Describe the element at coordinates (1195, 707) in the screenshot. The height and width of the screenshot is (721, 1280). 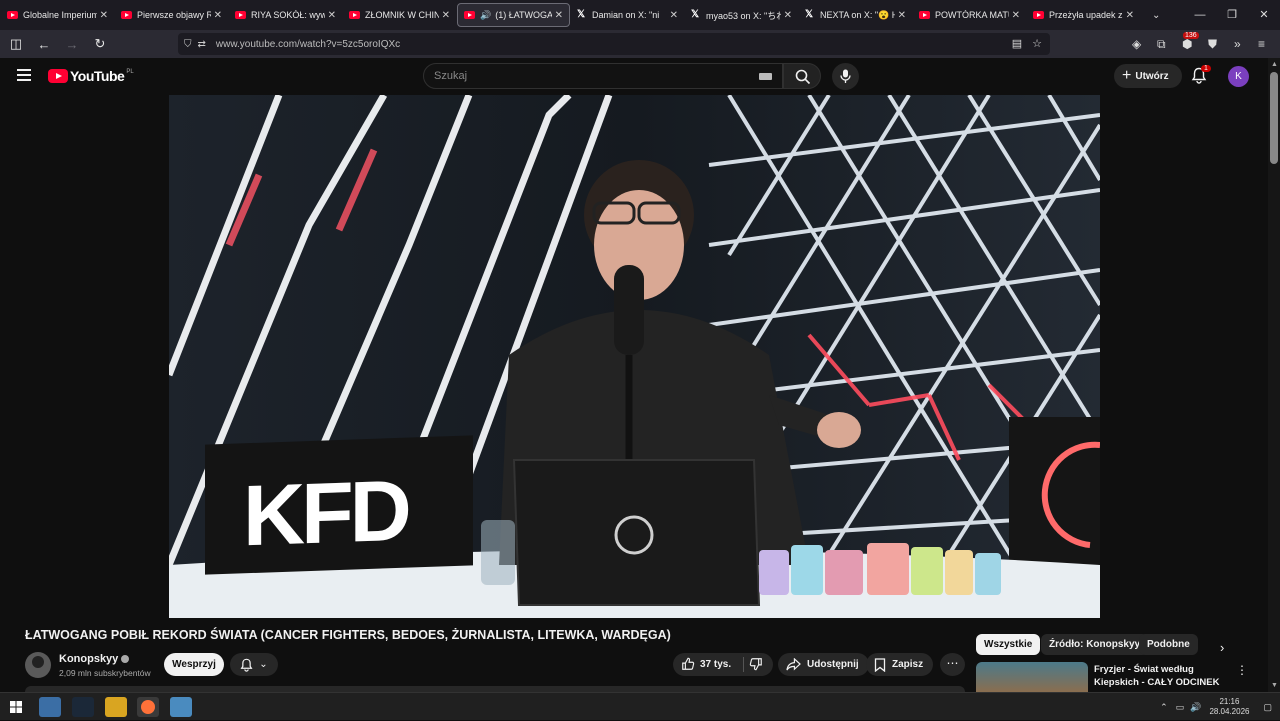
I see `volume-icon: 🔊` at that location.